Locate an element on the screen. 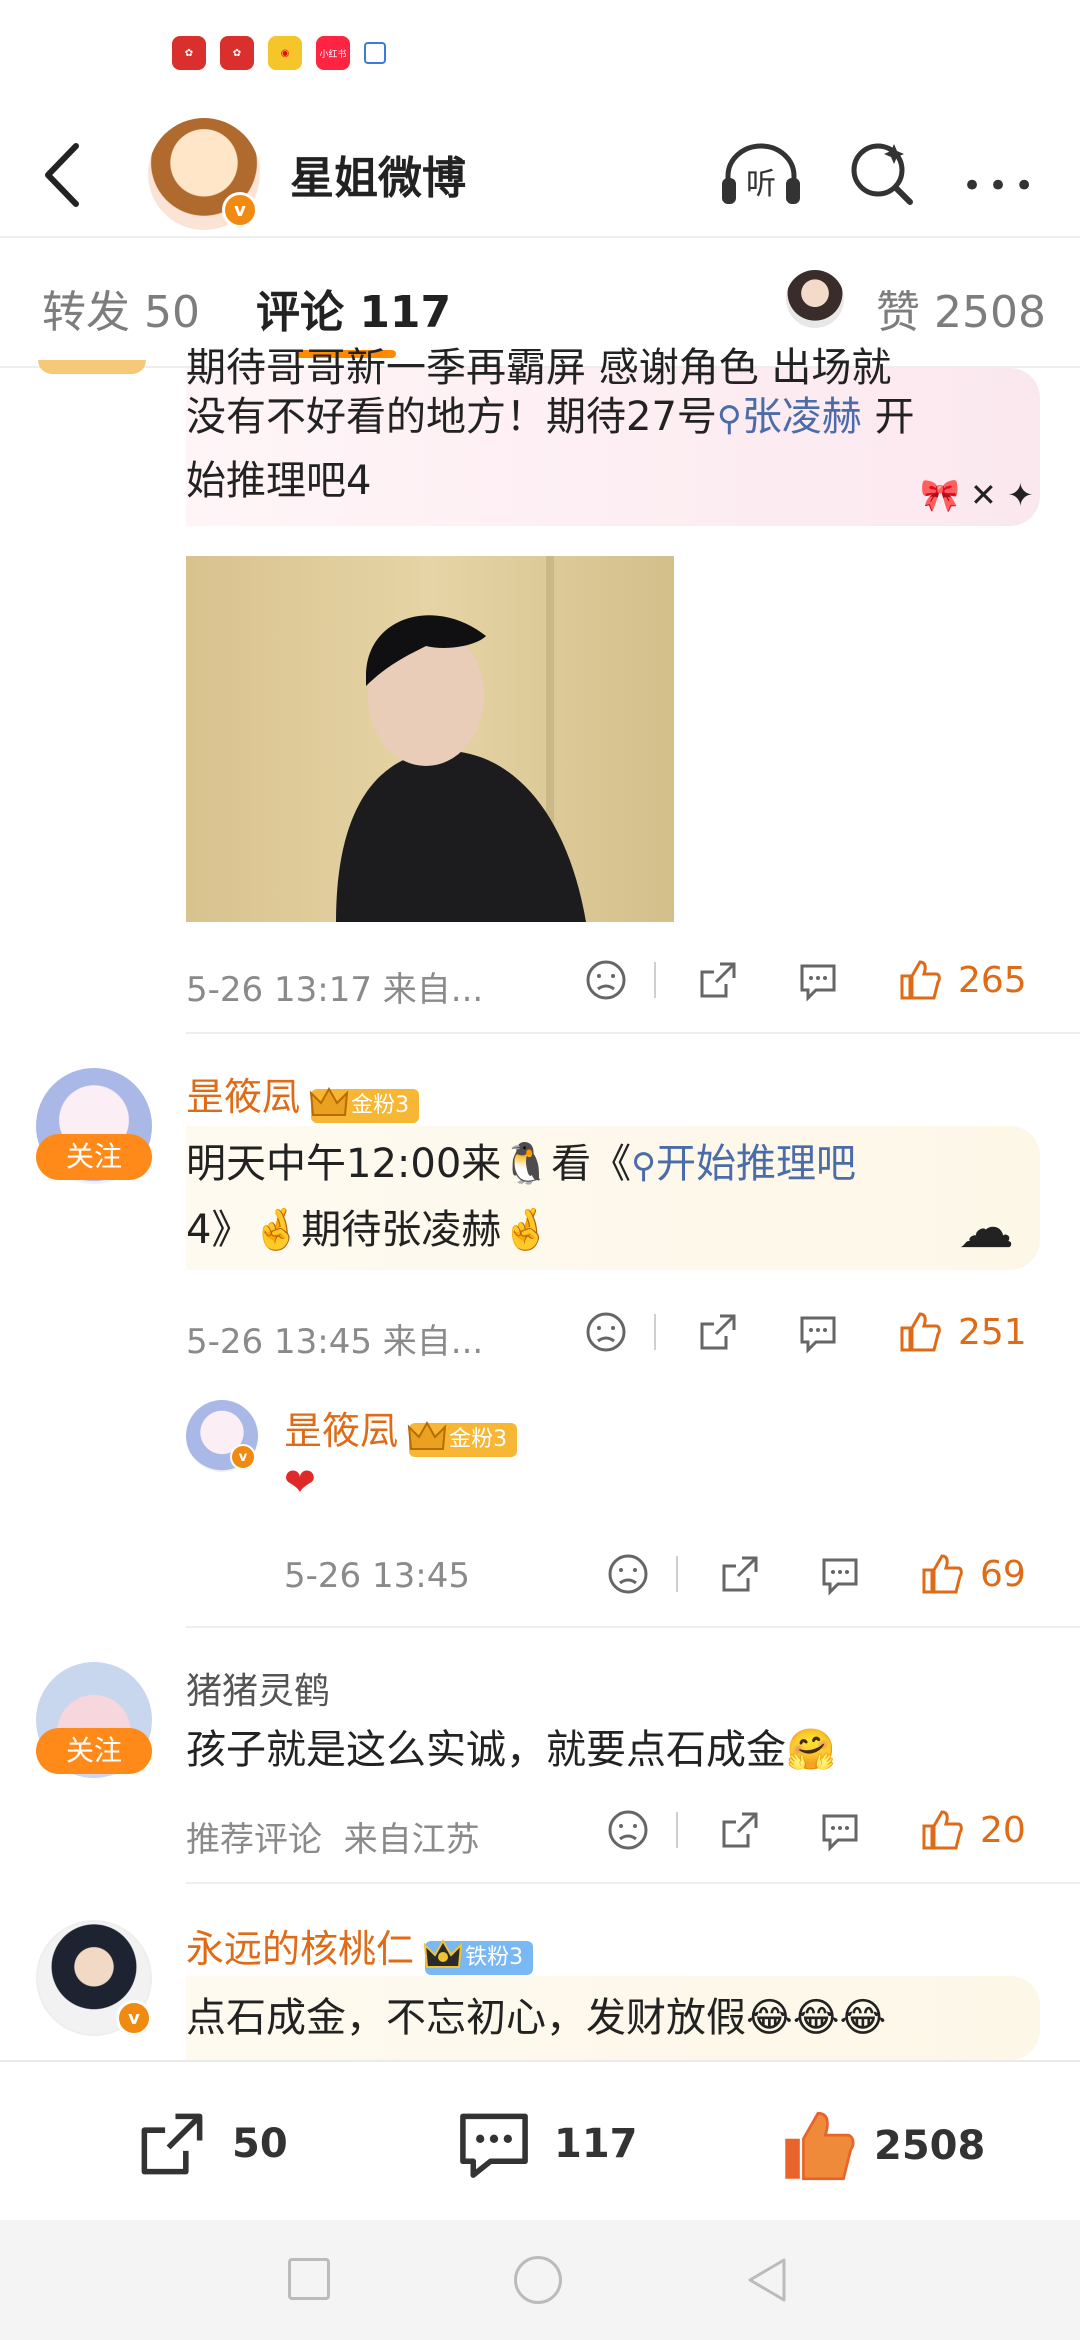 This screenshot has width=1080, height=2340. like-count: 69 is located at coordinates (1003, 1574).